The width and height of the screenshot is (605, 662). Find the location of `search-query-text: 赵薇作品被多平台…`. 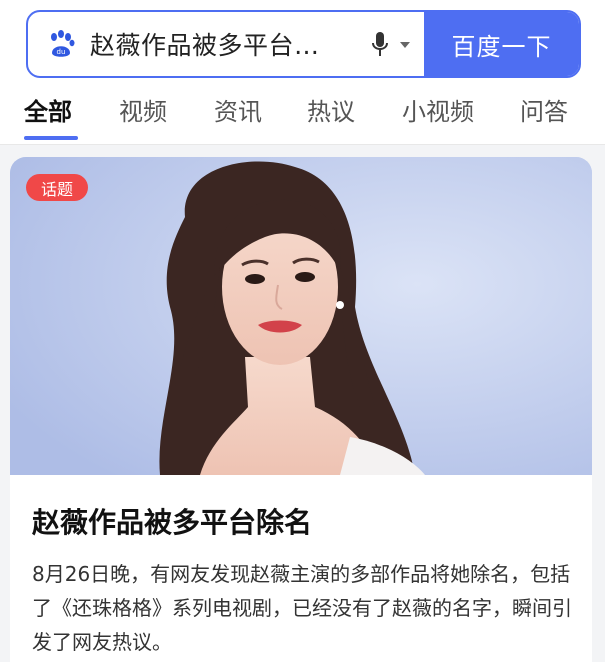

search-query-text: 赵薇作品被多平台… is located at coordinates (205, 45).